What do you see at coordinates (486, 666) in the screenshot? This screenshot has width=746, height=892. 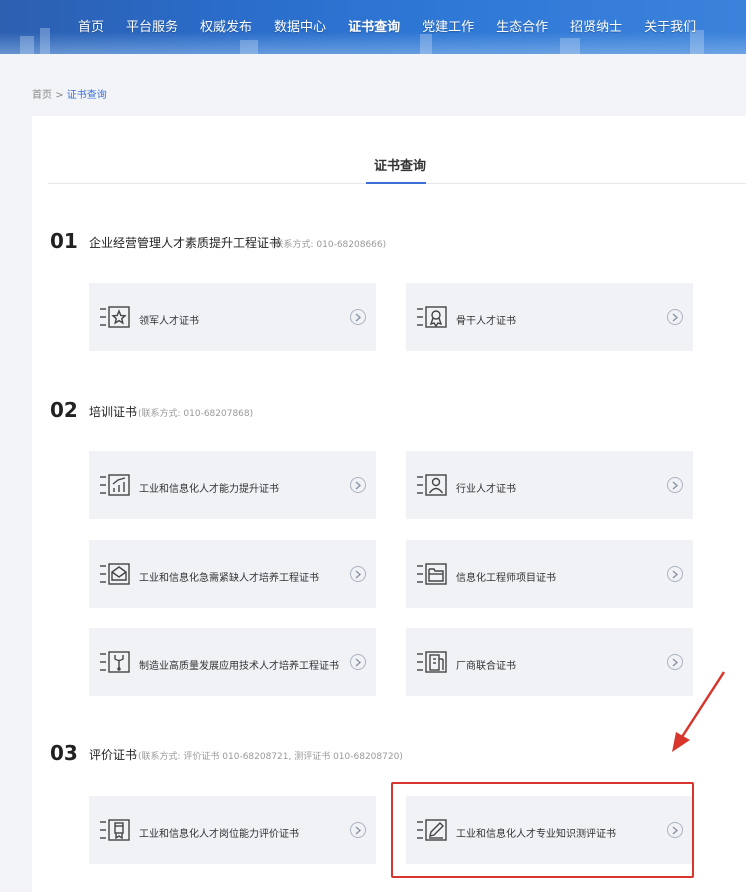 I see `card-label: 厂商联合证书` at bounding box center [486, 666].